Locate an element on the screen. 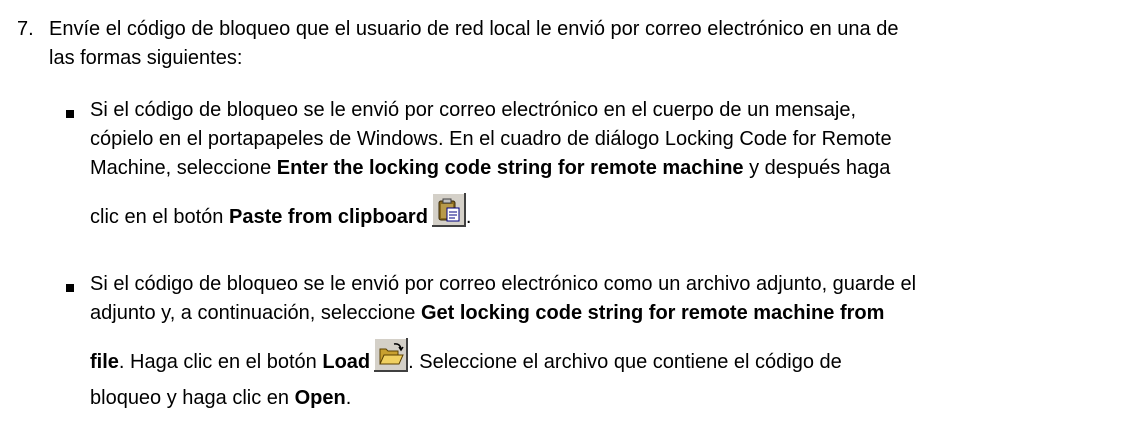 The width and height of the screenshot is (1125, 440). list-item-line: bloqueo y haga clic en Open. is located at coordinates (221, 398).